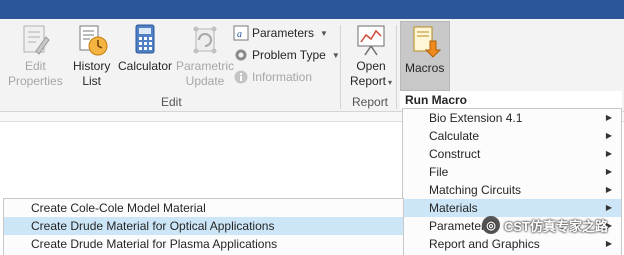 The height and width of the screenshot is (255, 624). Describe the element at coordinates (371, 73) in the screenshot. I see `open-report-label: Open Report ▾` at that location.